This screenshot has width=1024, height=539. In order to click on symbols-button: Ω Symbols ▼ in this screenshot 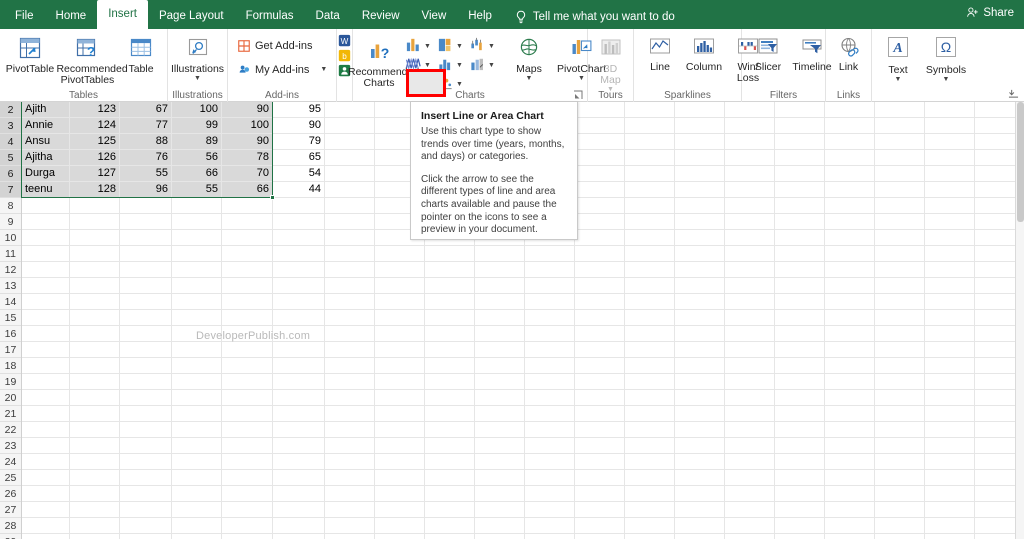, I will do `click(946, 57)`.